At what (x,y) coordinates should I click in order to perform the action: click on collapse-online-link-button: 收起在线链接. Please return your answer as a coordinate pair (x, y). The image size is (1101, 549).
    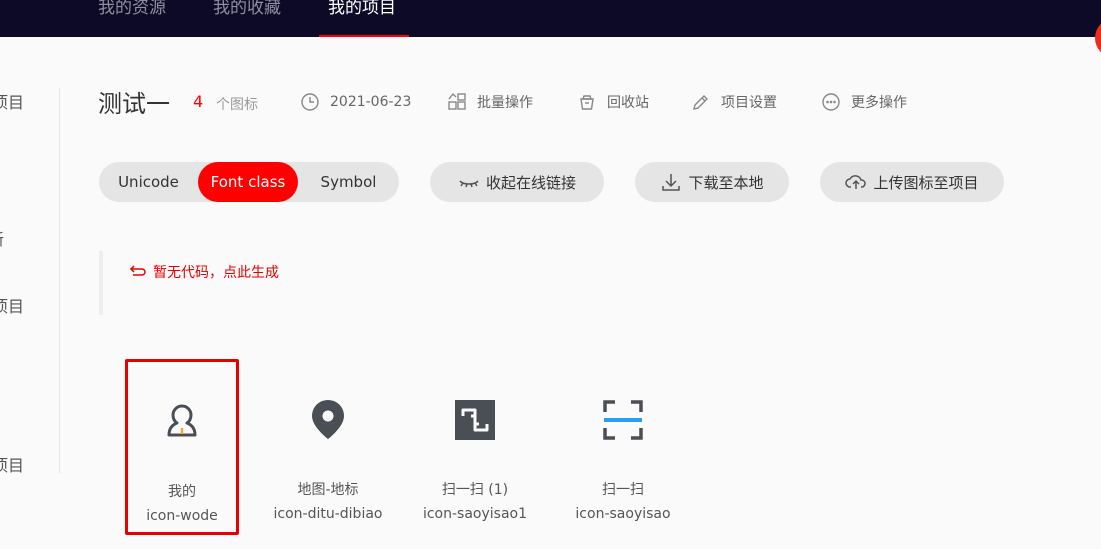
    Looking at the image, I should click on (517, 182).